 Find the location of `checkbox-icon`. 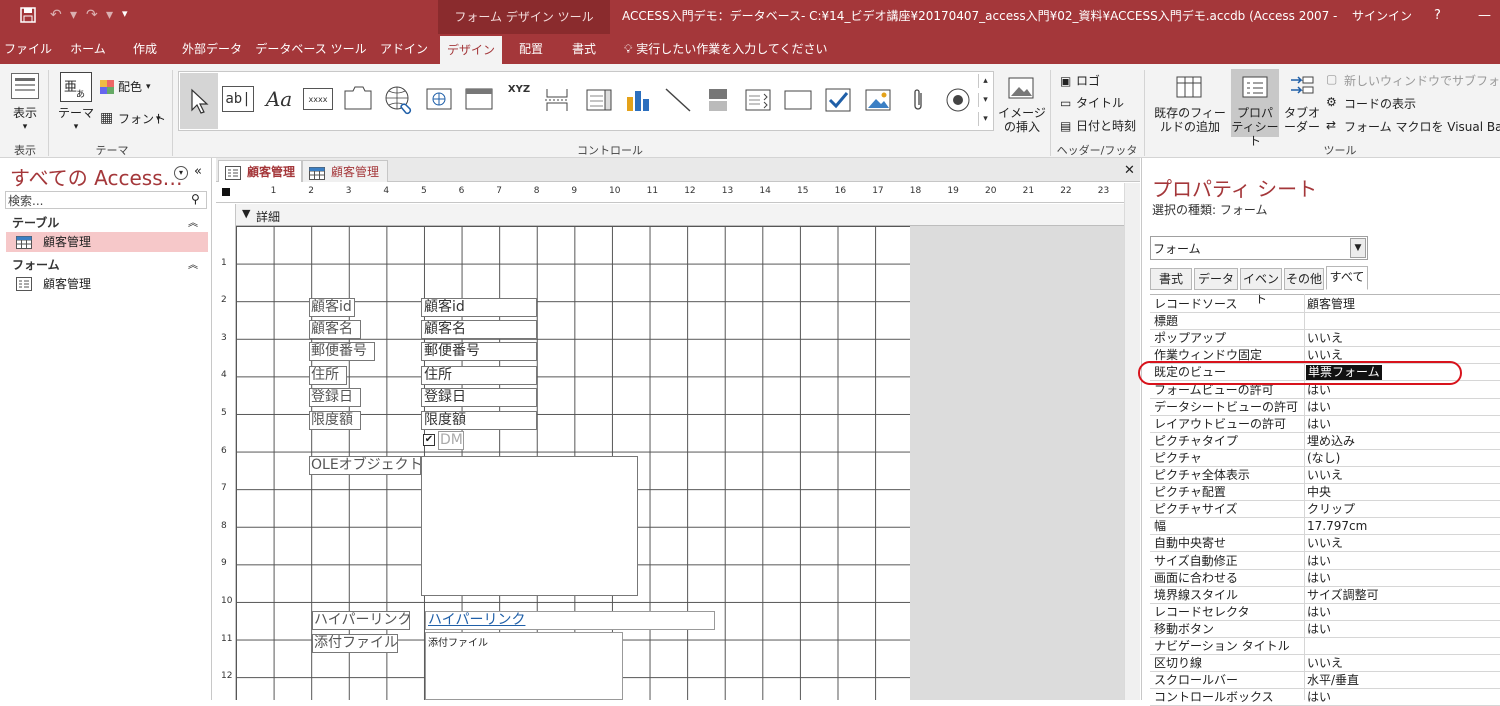

checkbox-icon is located at coordinates (838, 100).